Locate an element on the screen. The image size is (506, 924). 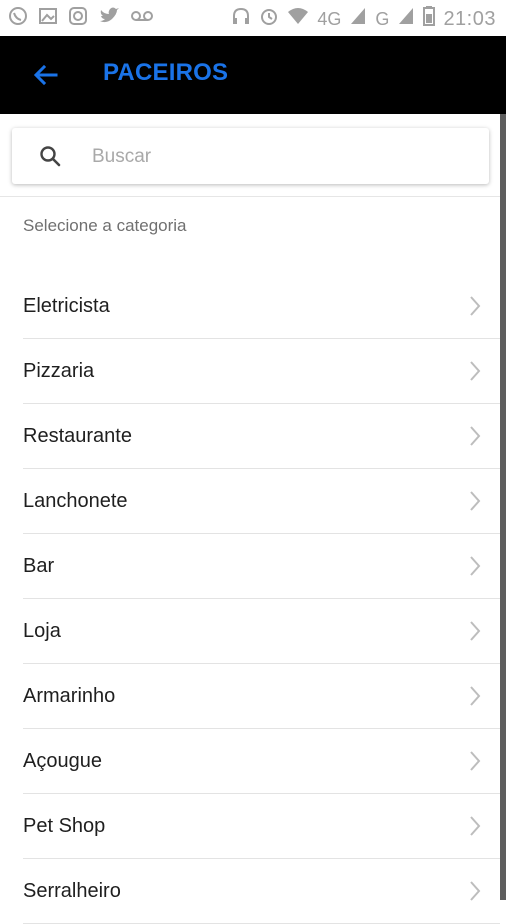
voicemail-icon is located at coordinates (142, 19).